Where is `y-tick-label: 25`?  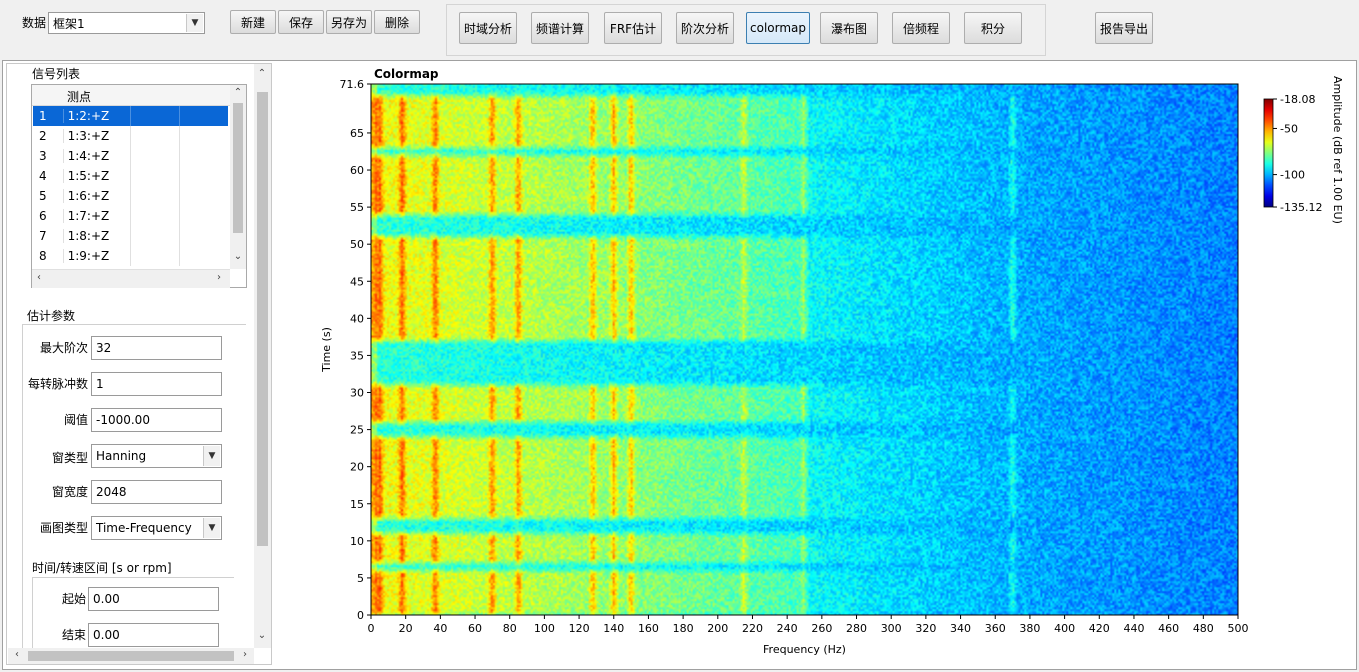
y-tick-label: 25 is located at coordinates (357, 430).